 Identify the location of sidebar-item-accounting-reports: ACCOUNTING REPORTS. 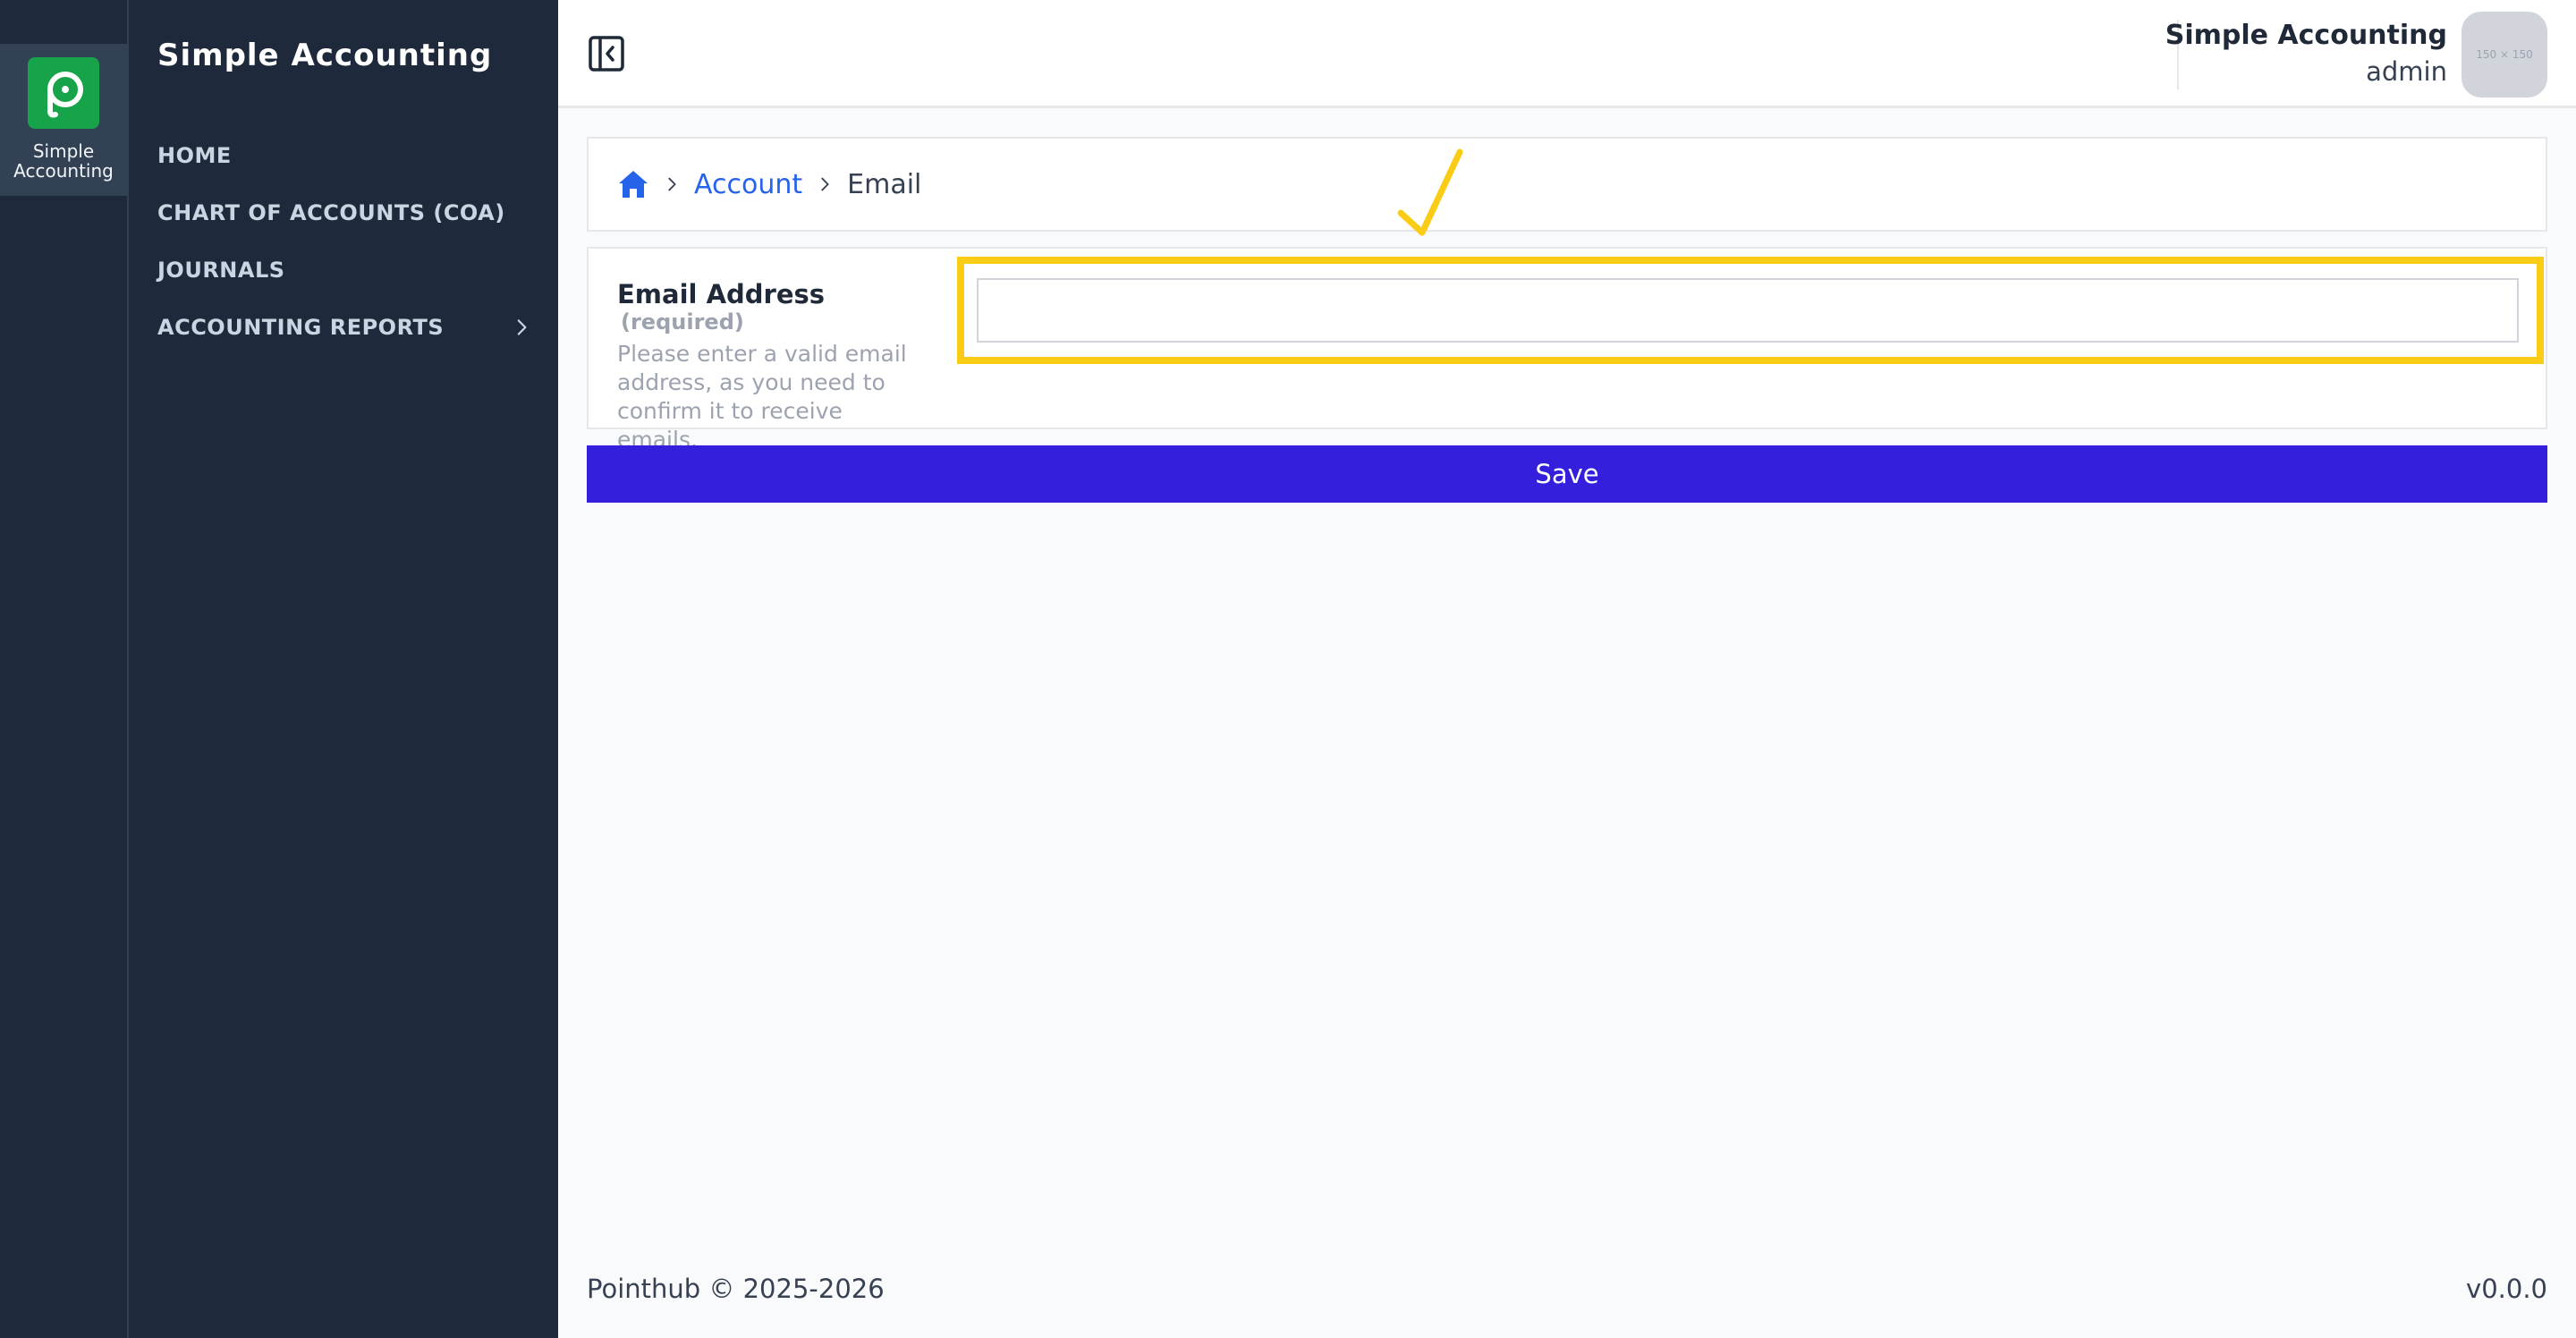
(345, 327).